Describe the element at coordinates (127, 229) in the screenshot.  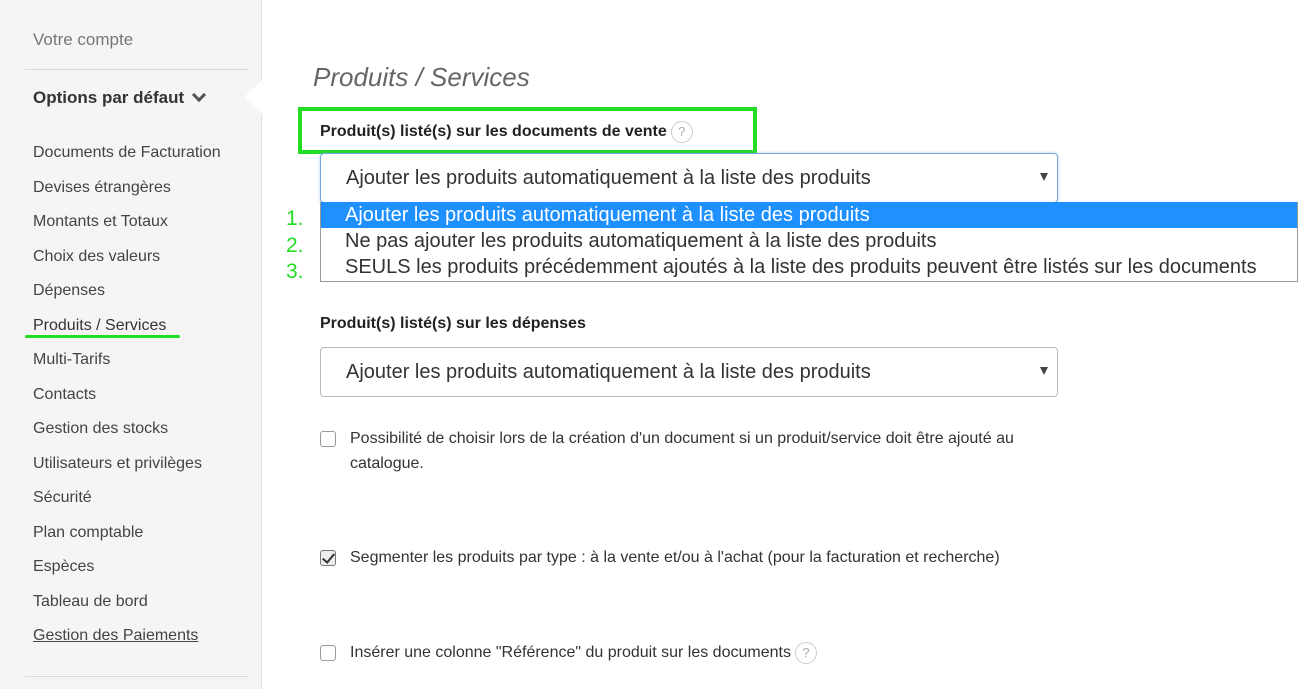
I see `sidebar-item-montants: Montants et Totaux` at that location.